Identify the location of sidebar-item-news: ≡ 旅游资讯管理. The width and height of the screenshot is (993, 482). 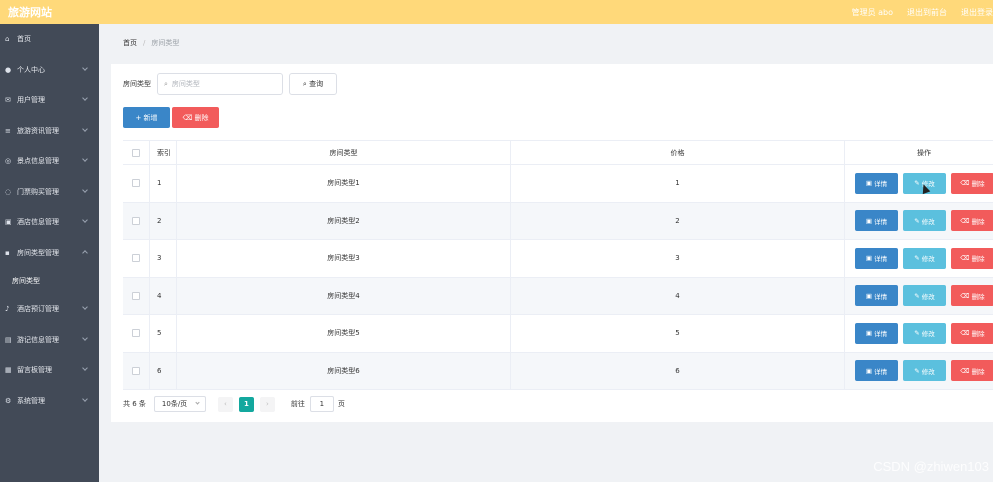
(49, 131).